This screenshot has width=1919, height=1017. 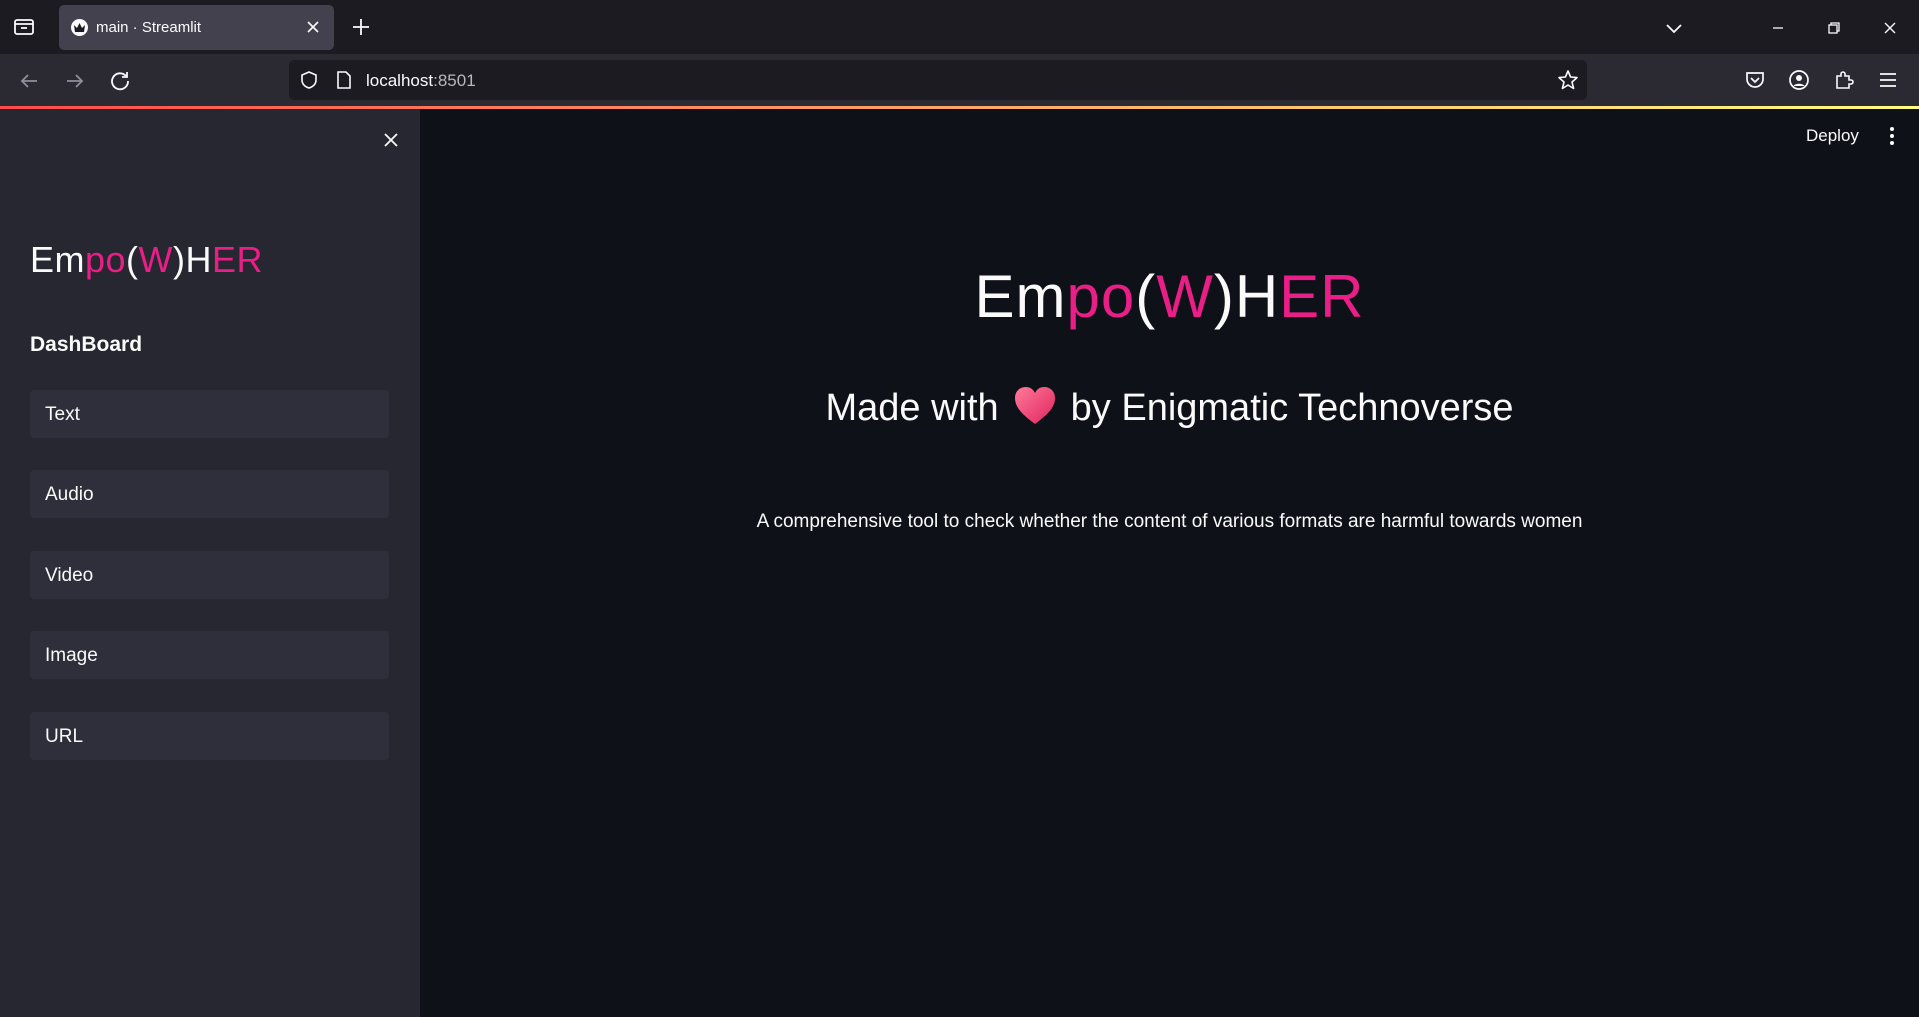 What do you see at coordinates (1844, 80) in the screenshot?
I see `extensions-puzzle-icon` at bounding box center [1844, 80].